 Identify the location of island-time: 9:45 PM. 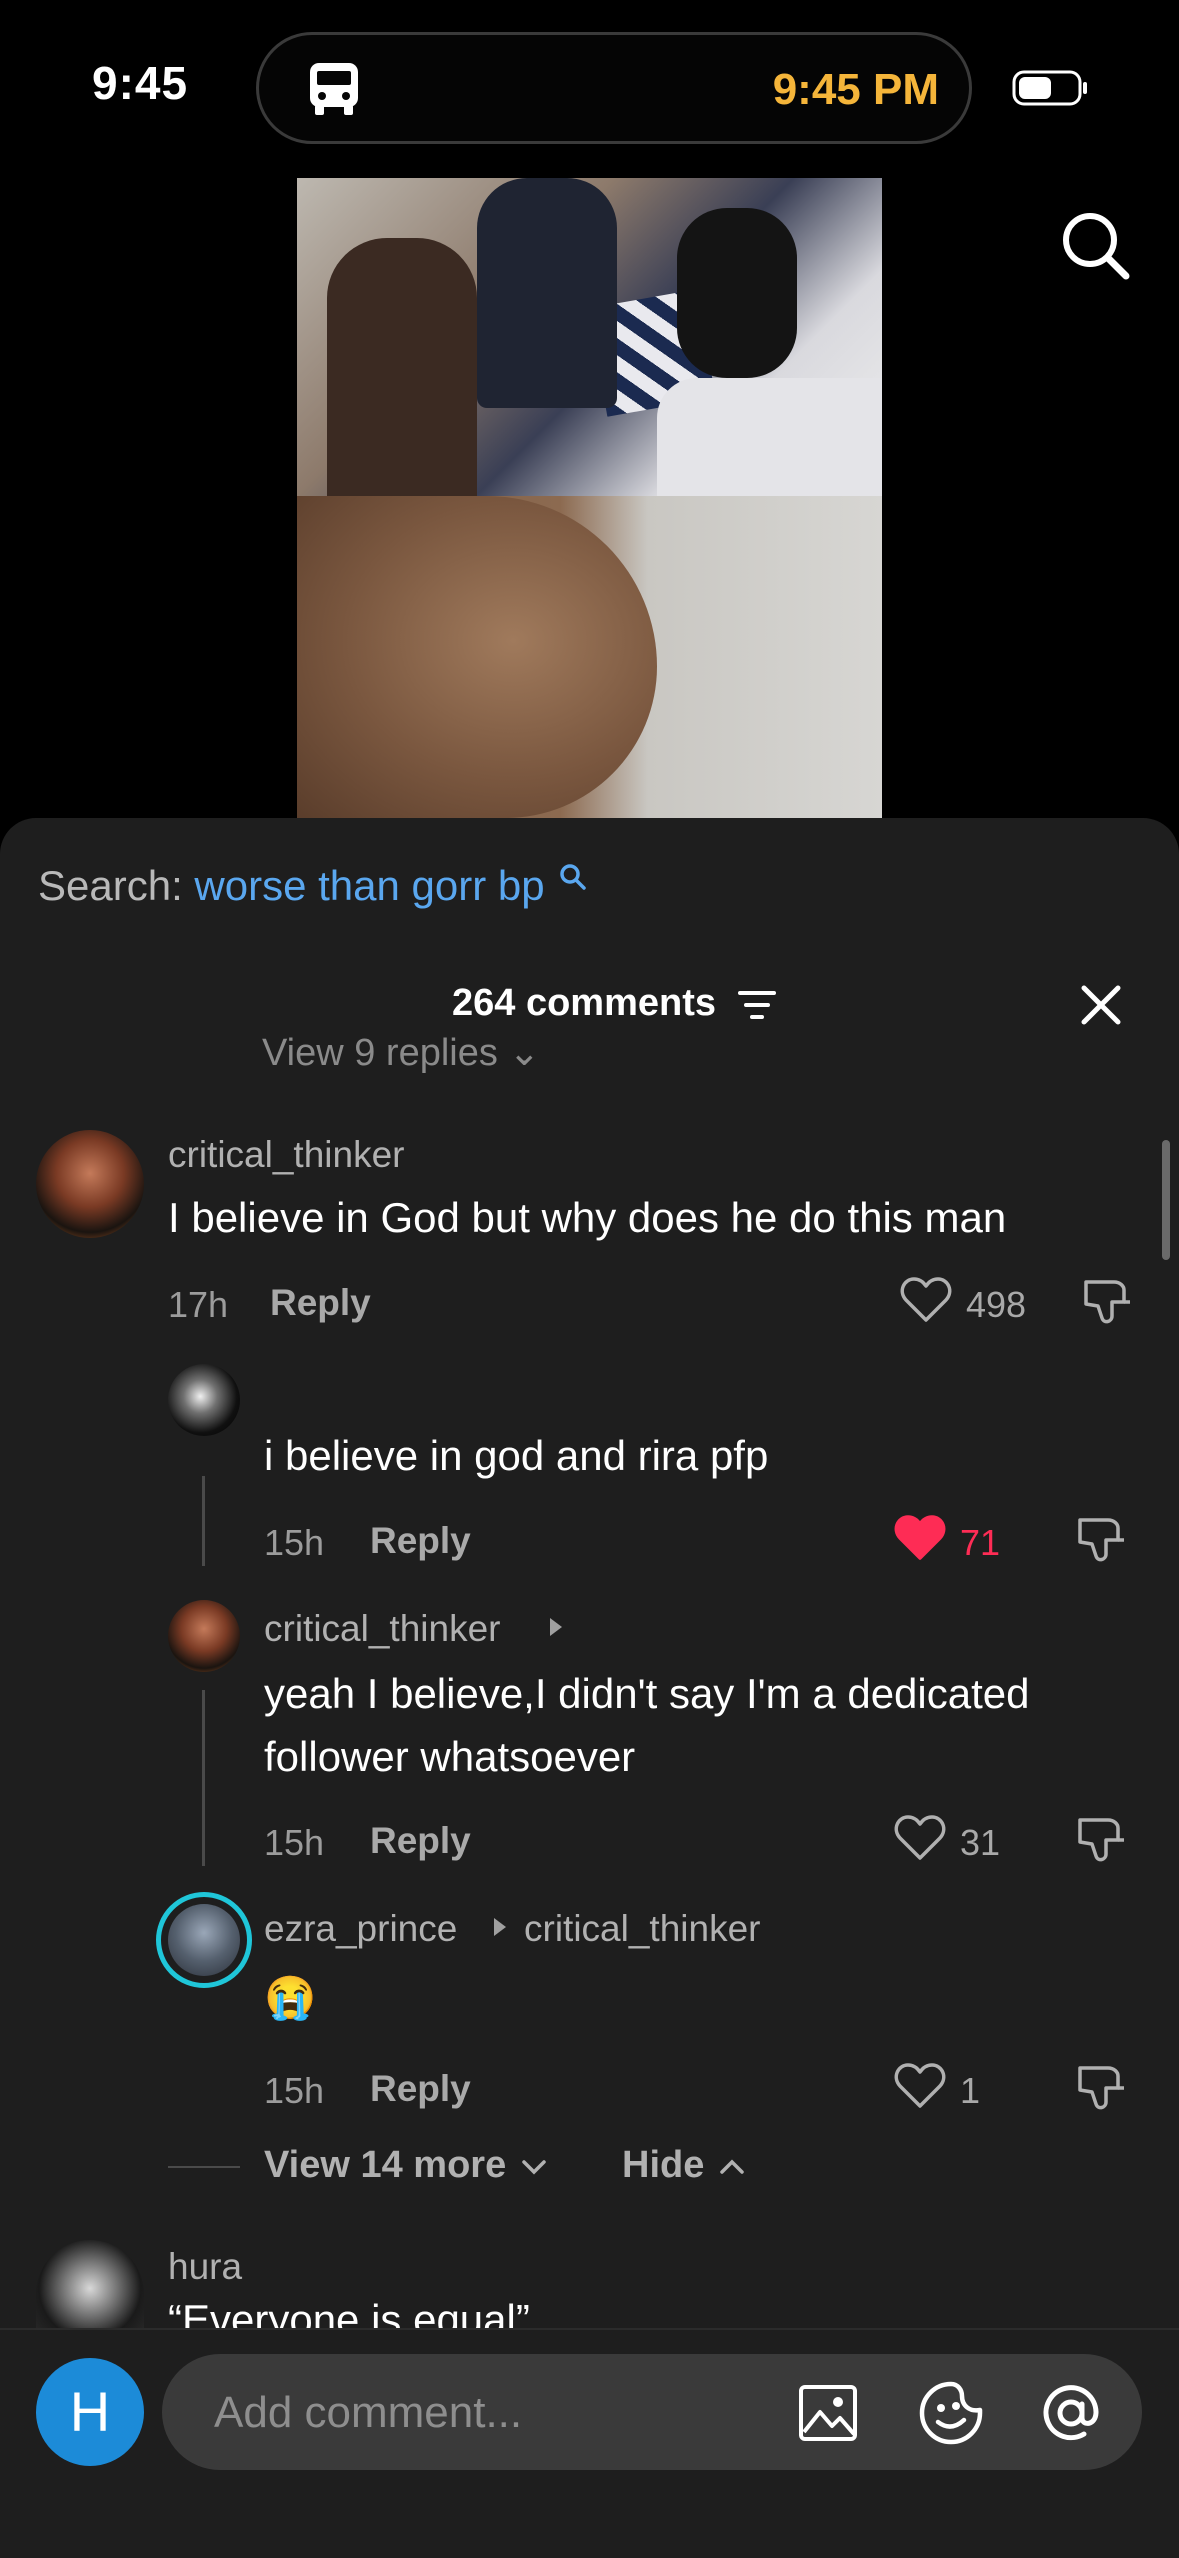
(855, 89).